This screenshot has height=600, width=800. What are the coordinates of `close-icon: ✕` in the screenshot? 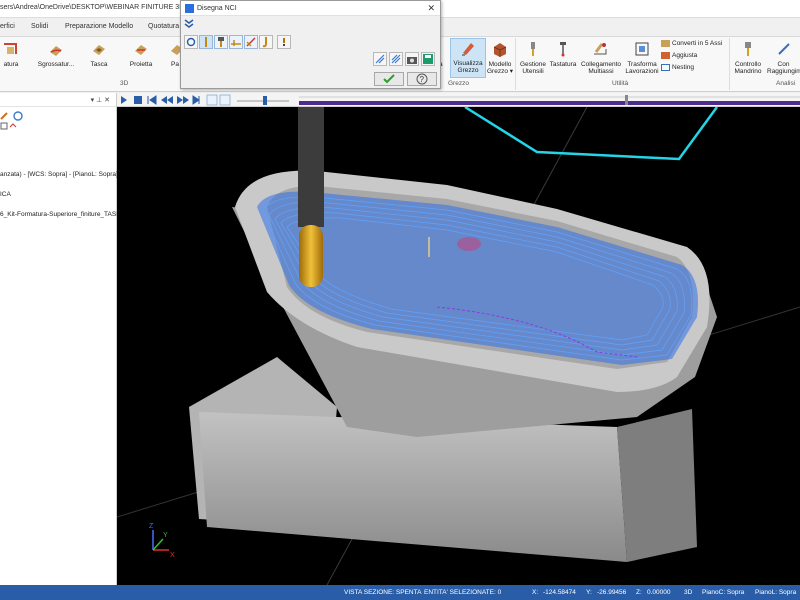 It's located at (431, 8).